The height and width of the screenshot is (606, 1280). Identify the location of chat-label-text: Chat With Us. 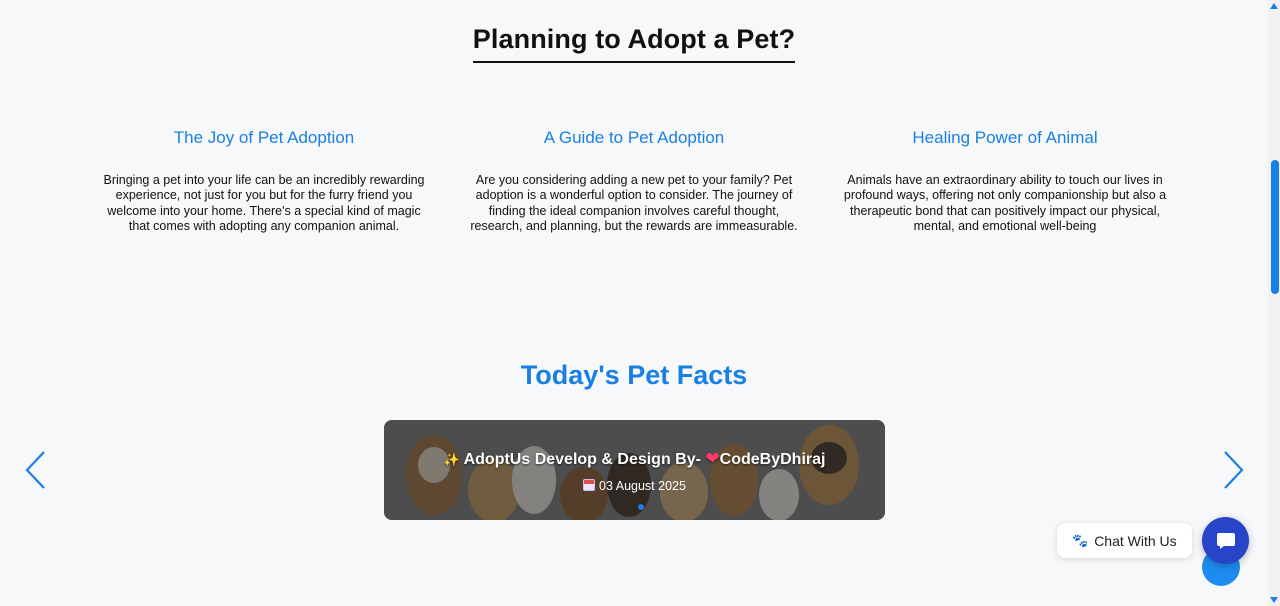
(1135, 540).